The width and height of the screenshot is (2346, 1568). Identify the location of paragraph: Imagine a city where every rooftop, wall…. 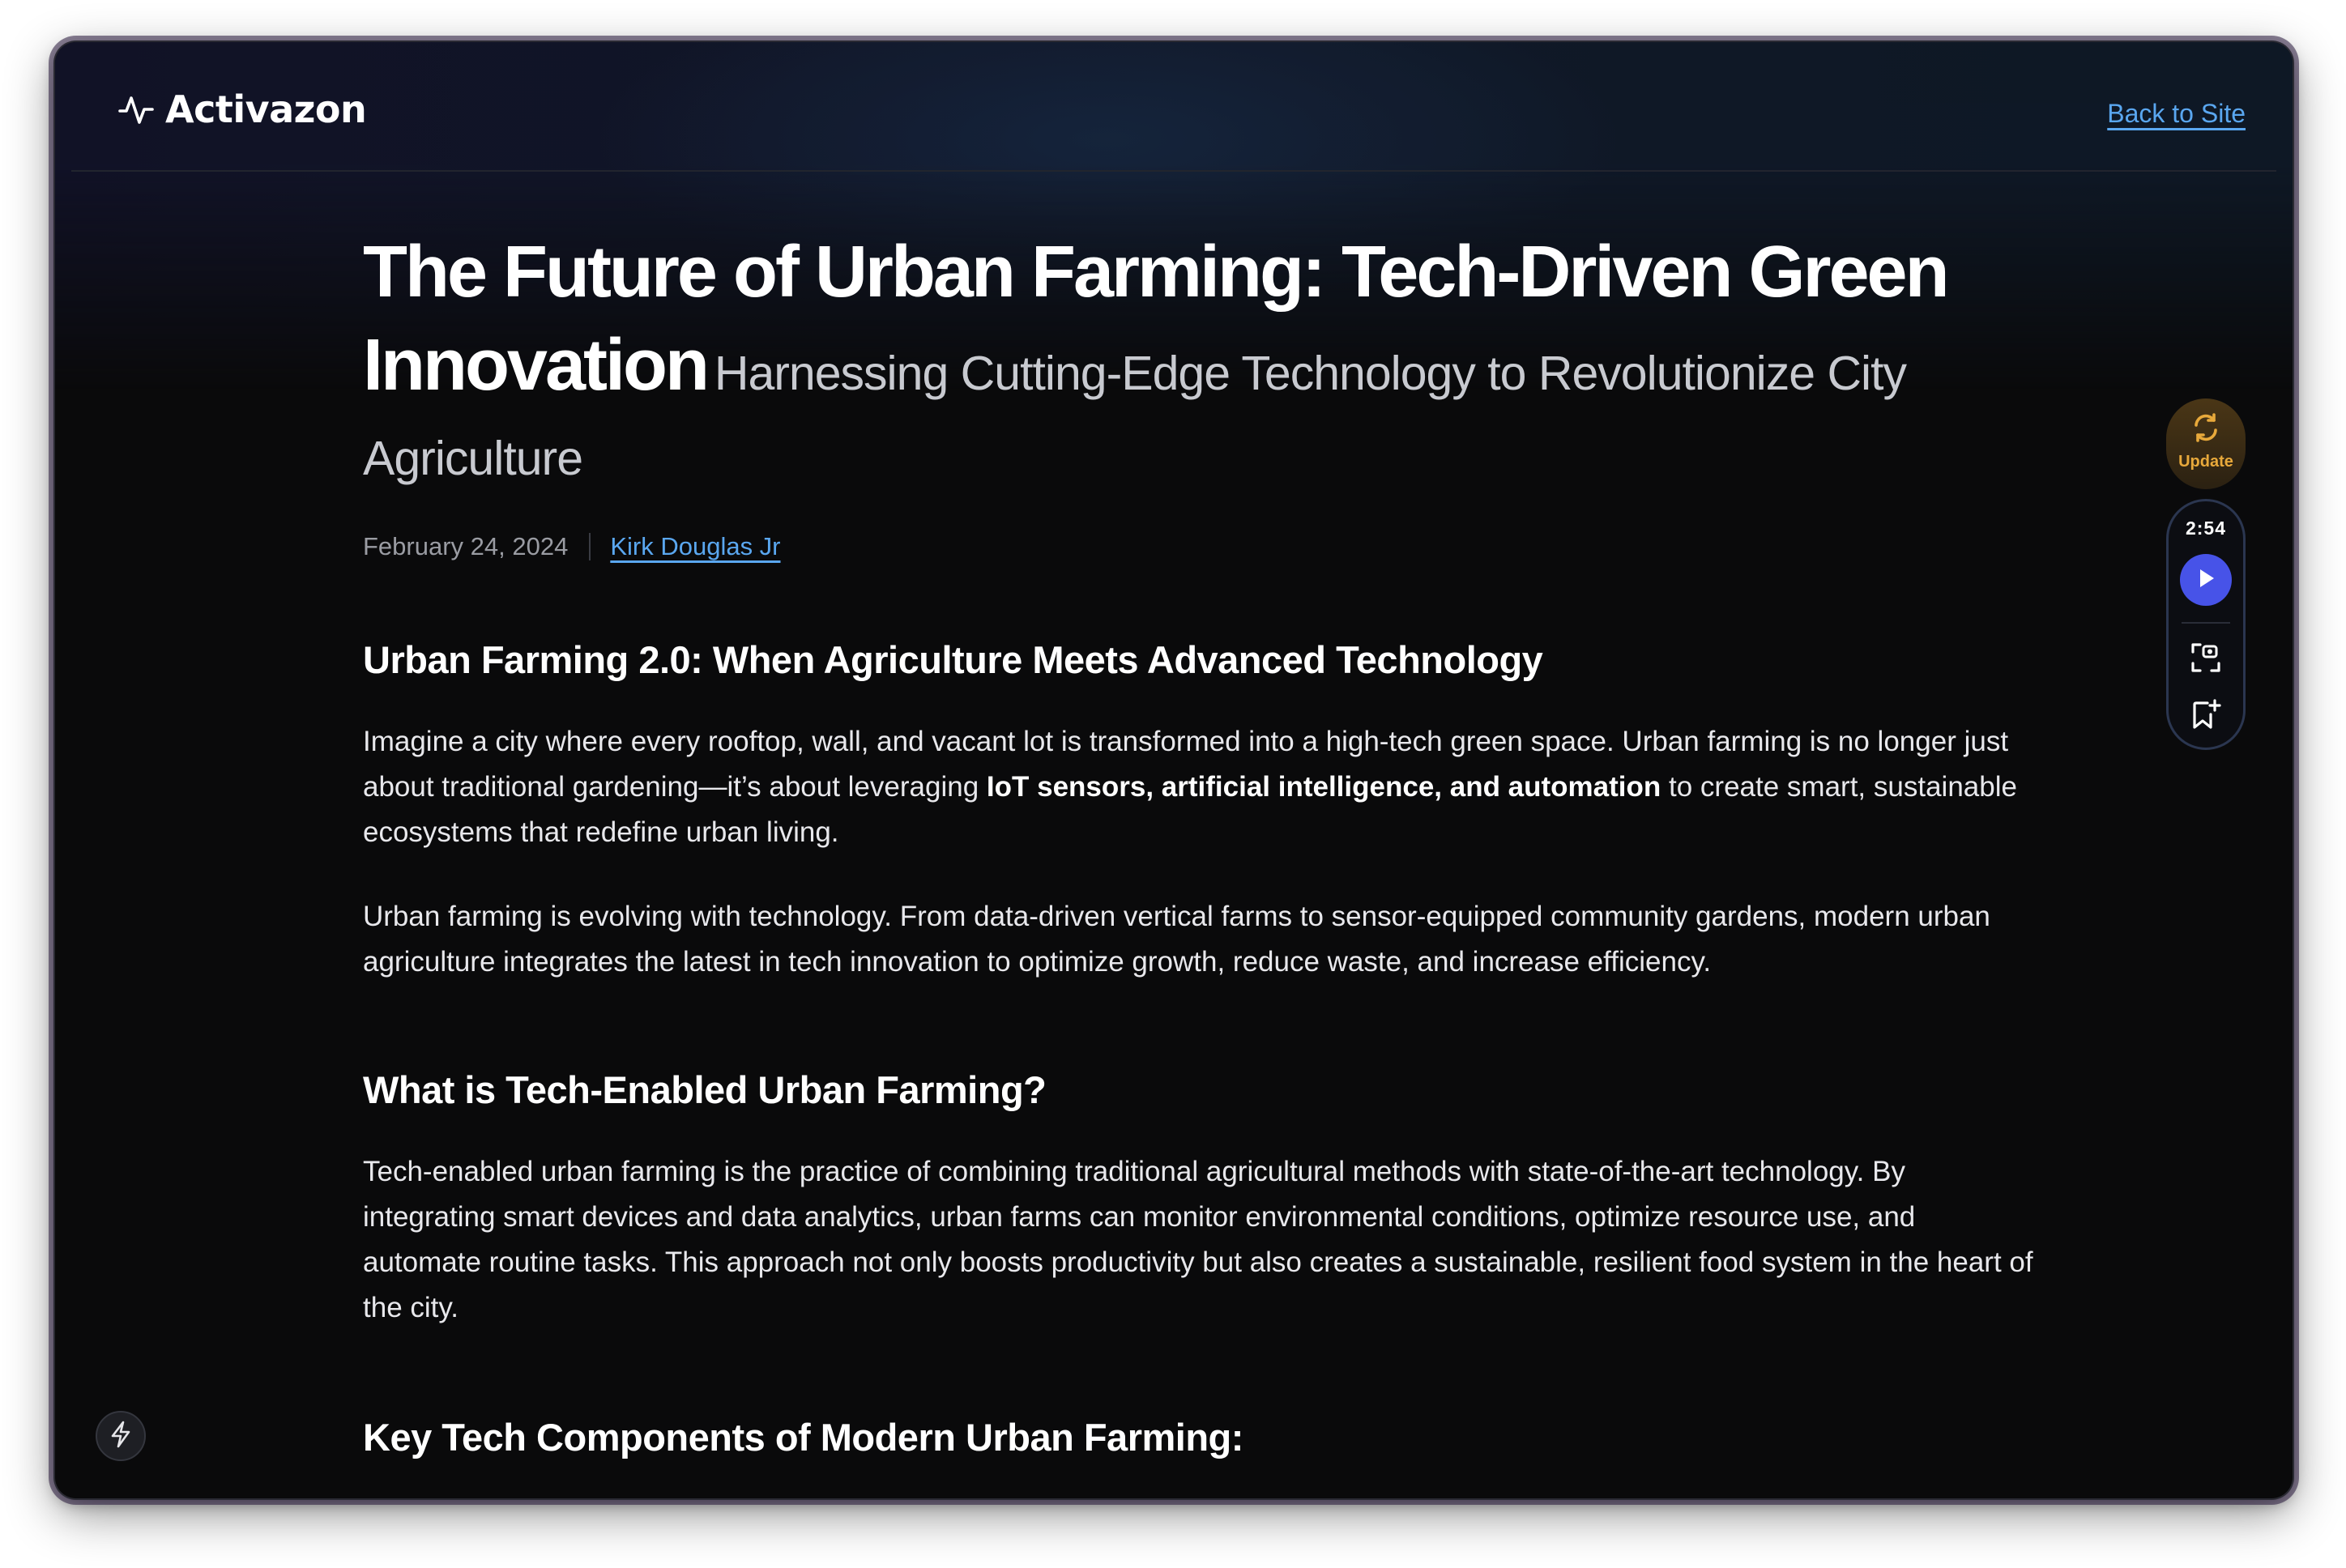
(1201, 787).